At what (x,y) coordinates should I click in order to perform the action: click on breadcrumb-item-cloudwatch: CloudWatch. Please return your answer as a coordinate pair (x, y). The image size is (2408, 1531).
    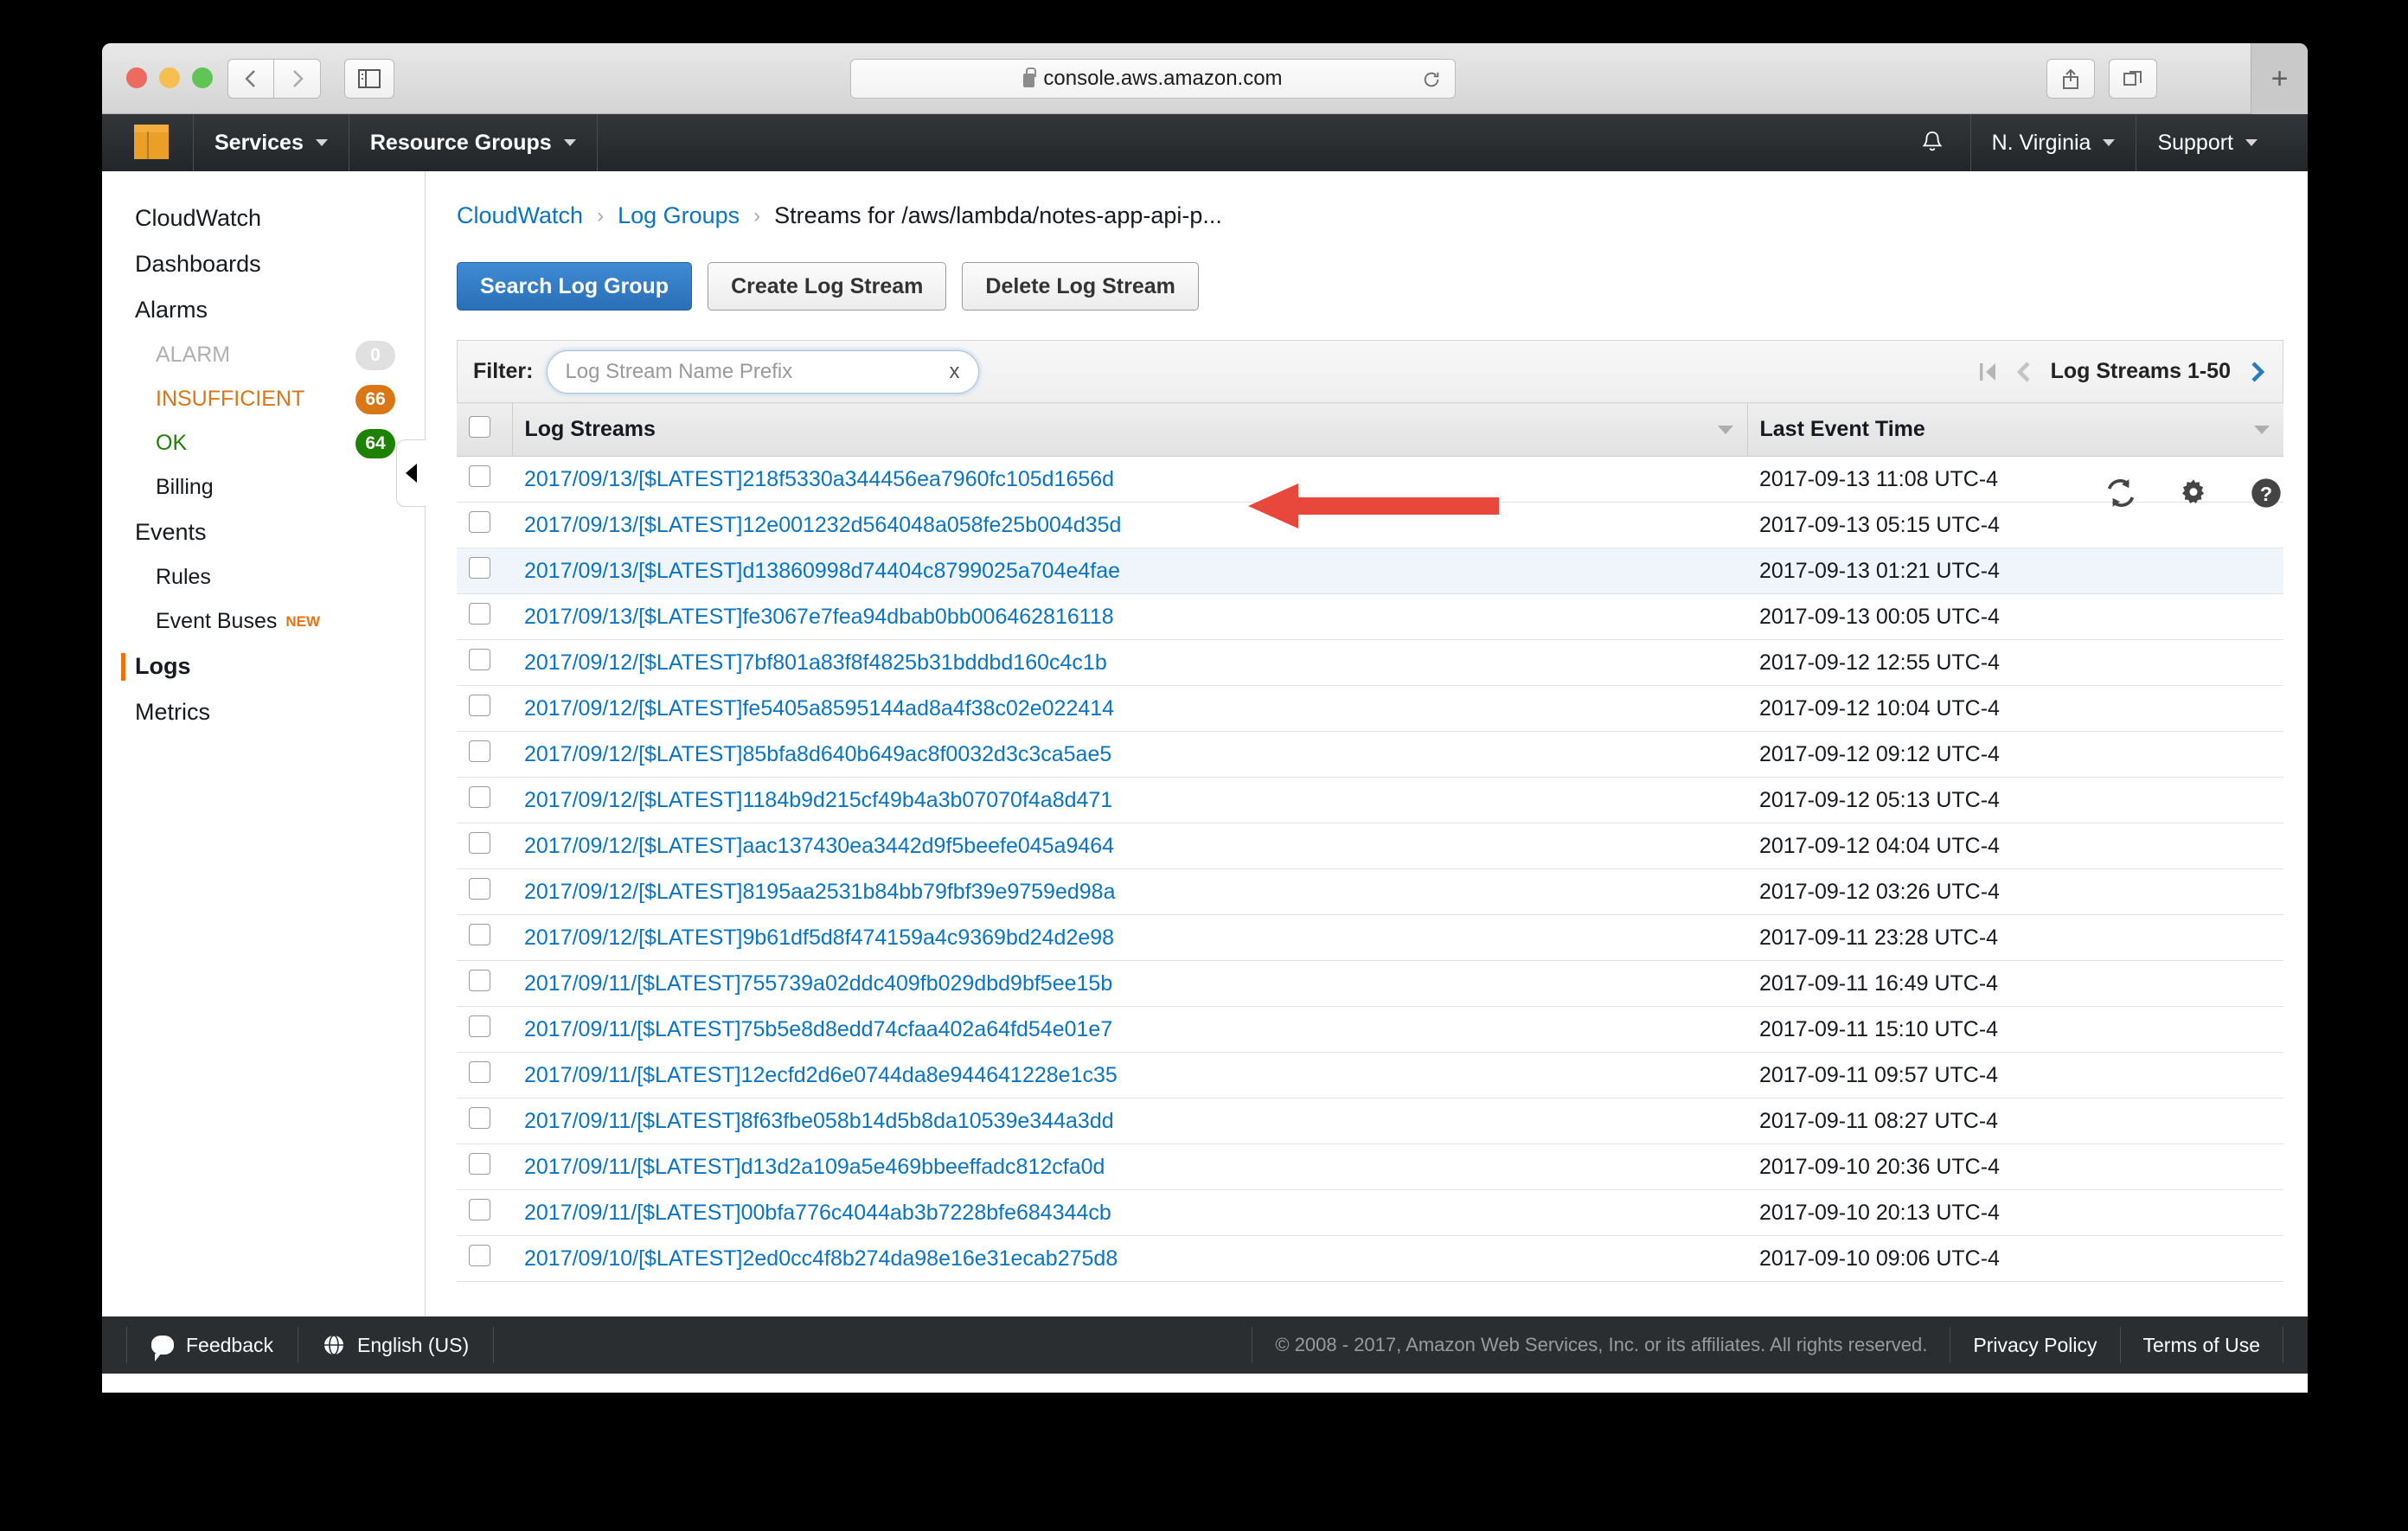
    Looking at the image, I should click on (520, 215).